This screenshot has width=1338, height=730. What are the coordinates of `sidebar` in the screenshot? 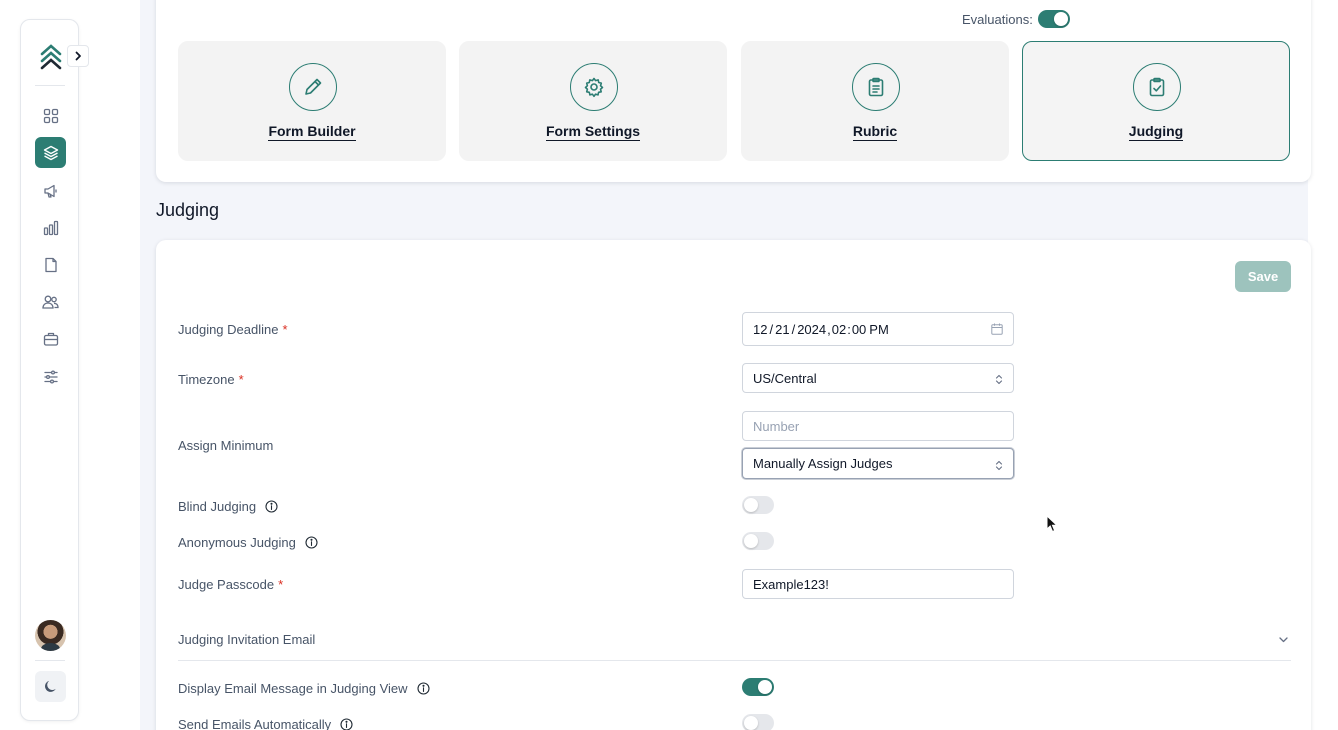 It's located at (49, 370).